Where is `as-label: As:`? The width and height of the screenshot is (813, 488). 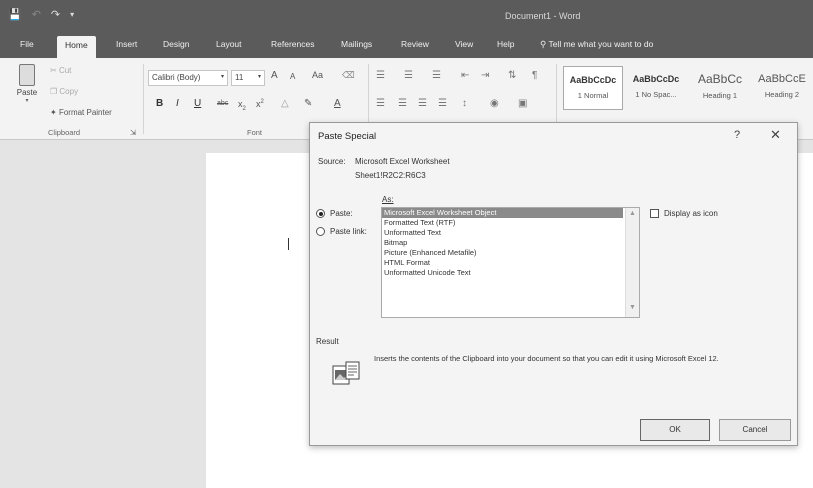
as-label: As: is located at coordinates (388, 199).